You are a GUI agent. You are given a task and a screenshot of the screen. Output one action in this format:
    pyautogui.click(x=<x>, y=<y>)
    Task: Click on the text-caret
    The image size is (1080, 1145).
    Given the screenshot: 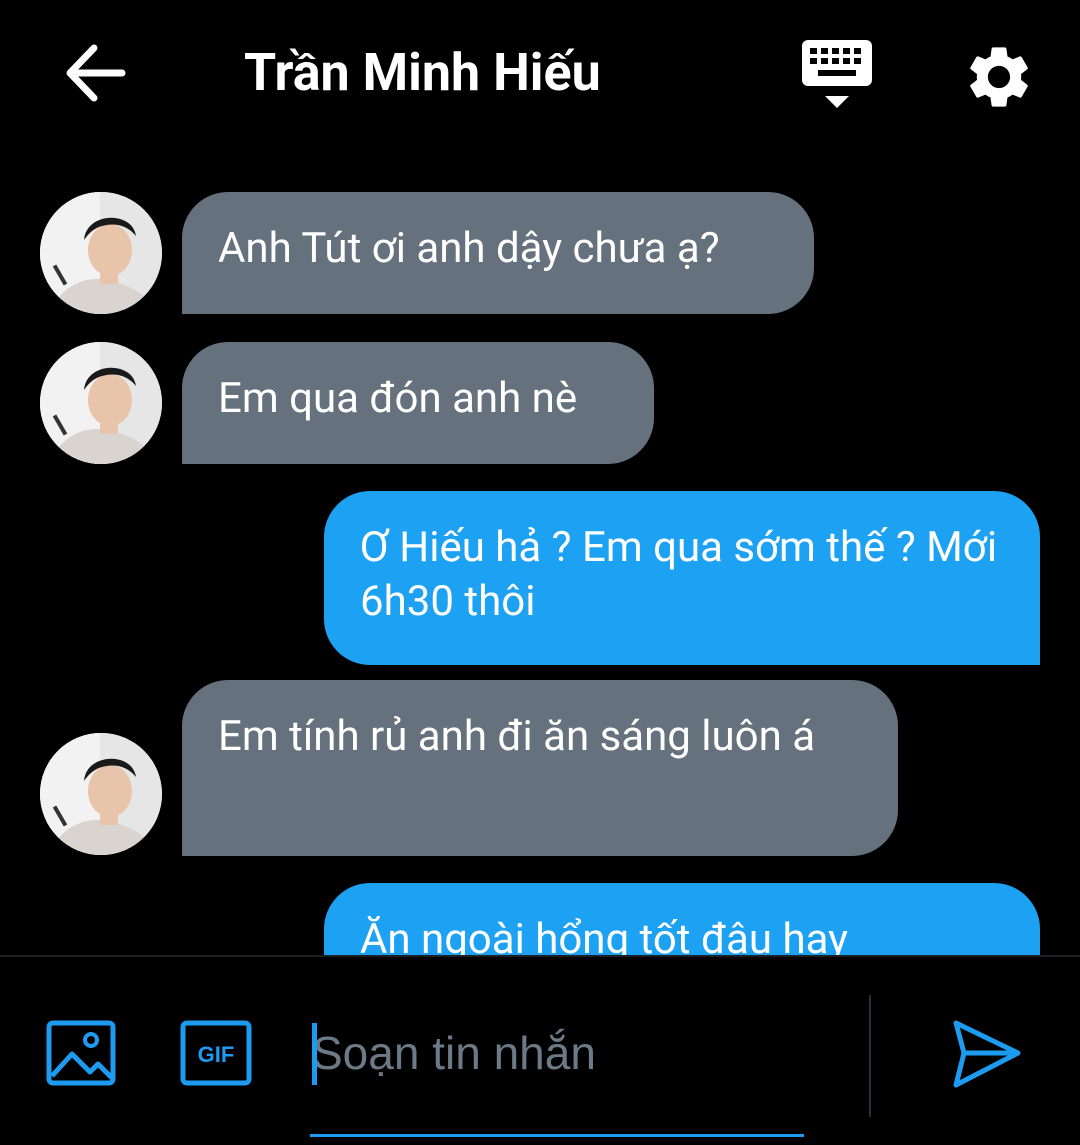 What is the action you would take?
    pyautogui.click(x=314, y=1054)
    